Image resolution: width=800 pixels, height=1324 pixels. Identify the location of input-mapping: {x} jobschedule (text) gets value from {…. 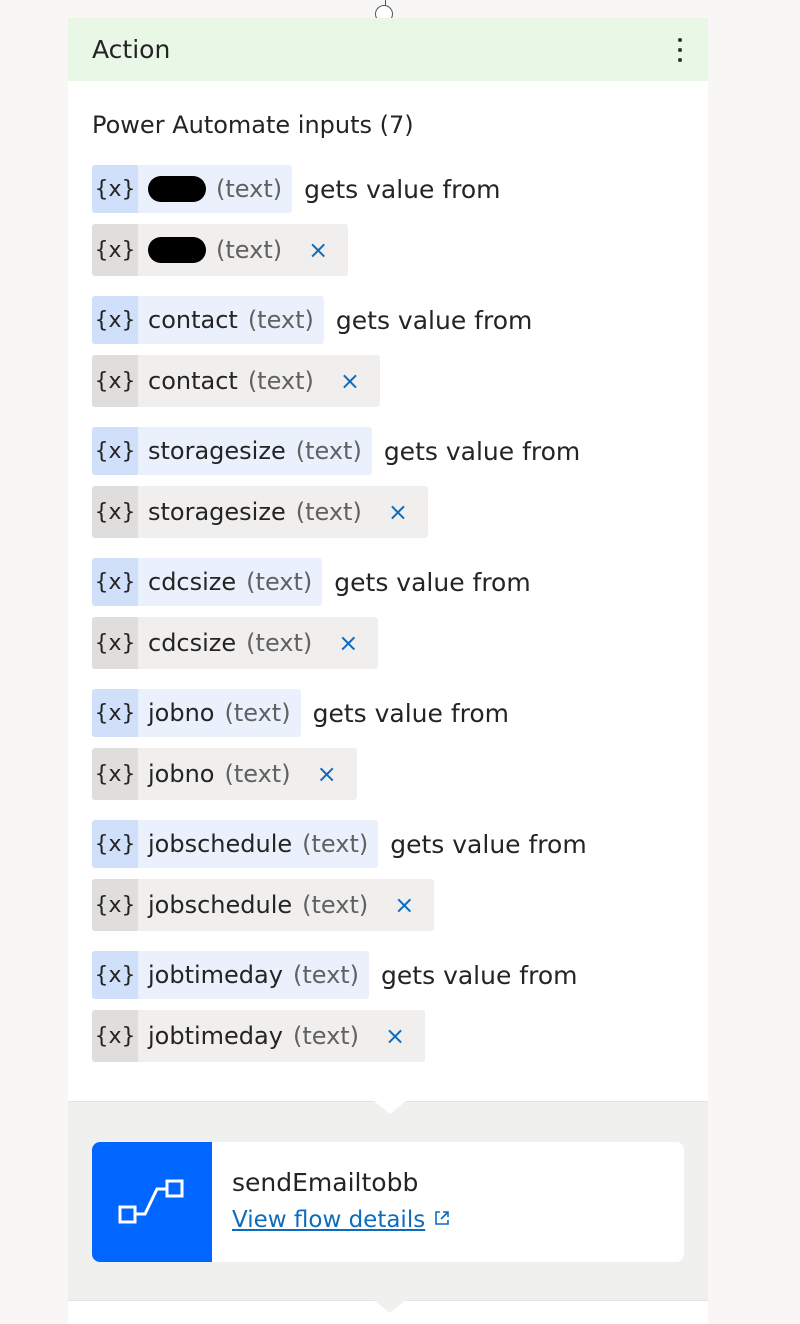
(339, 885).